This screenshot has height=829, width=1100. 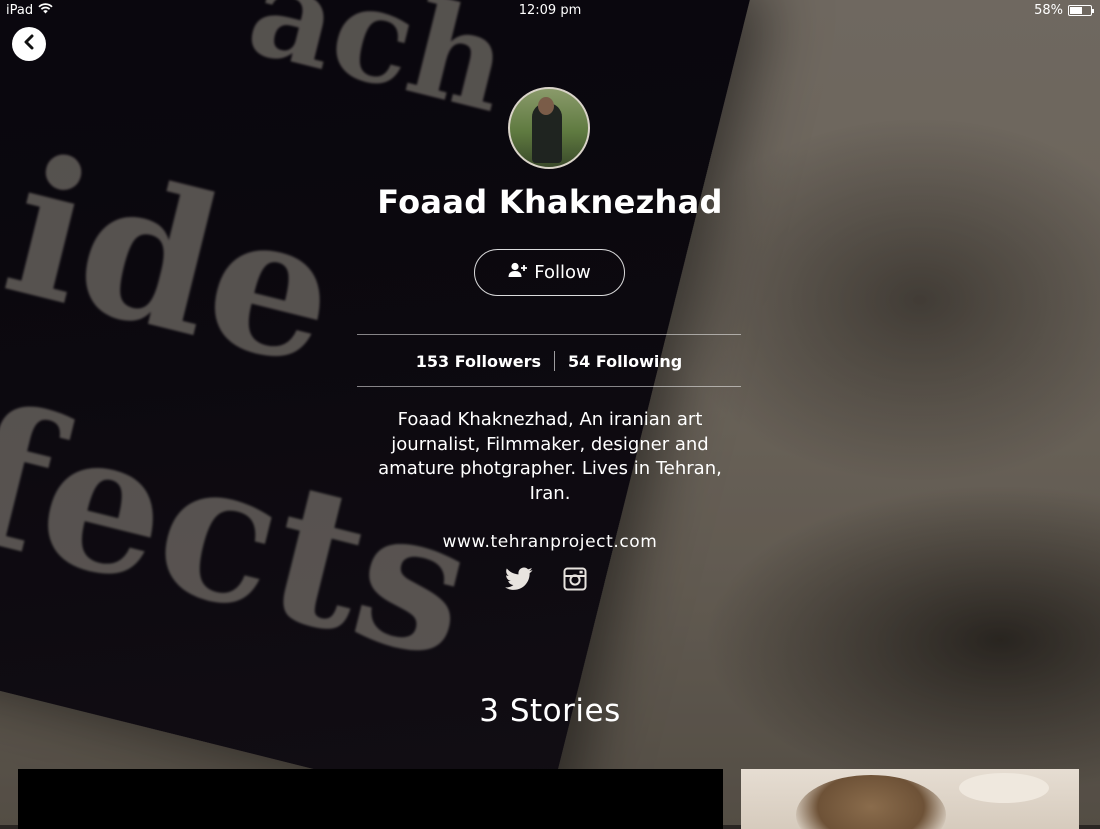 What do you see at coordinates (478, 361) in the screenshot?
I see `followers-count: 153 Followers` at bounding box center [478, 361].